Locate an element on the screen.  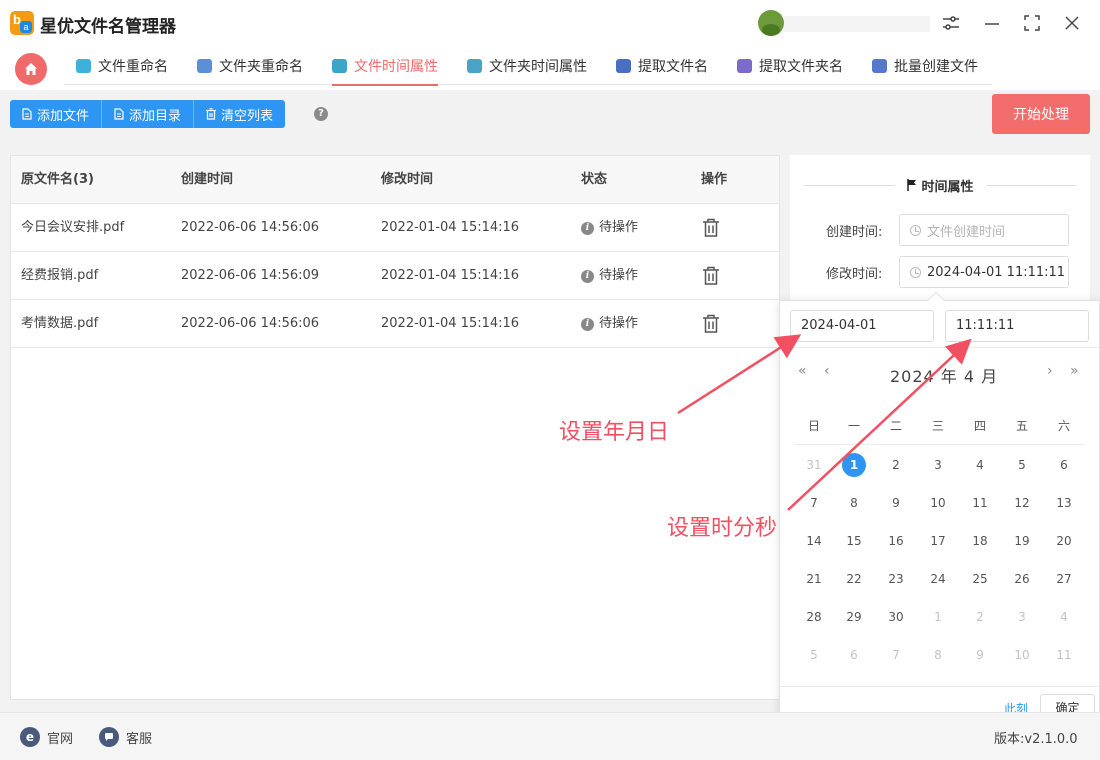
tab-folder-rename: 文件夹重命名 is located at coordinates (250, 65).